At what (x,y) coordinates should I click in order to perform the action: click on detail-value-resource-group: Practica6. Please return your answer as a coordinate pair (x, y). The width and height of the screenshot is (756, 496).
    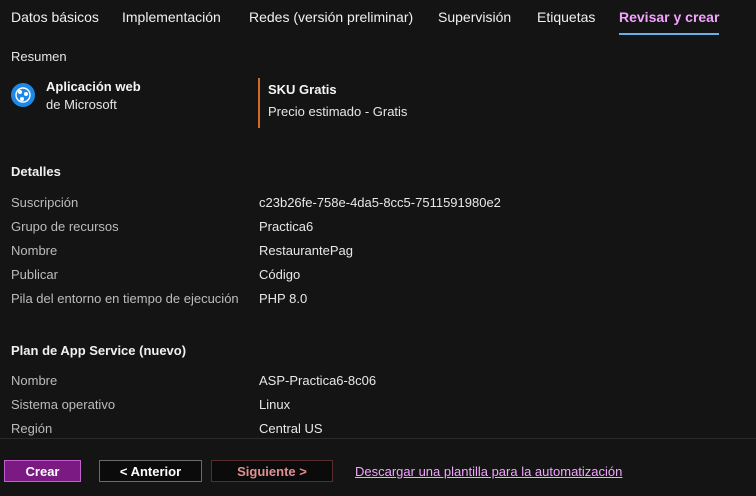
    Looking at the image, I should click on (286, 226).